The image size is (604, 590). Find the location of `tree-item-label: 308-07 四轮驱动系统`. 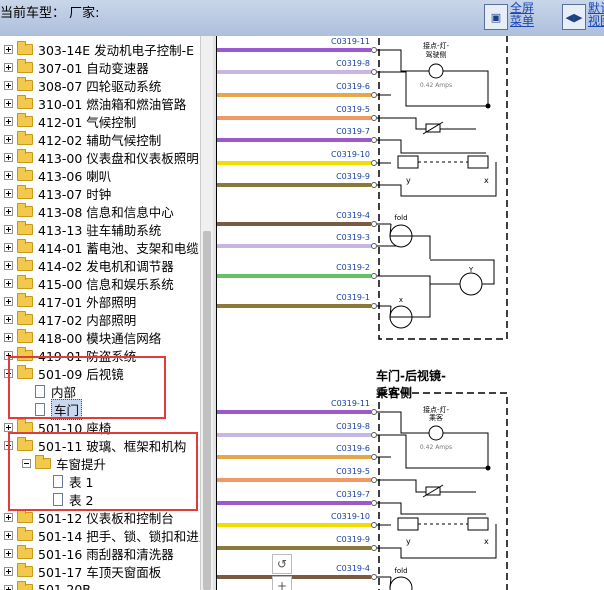

tree-item-label: 308-07 四轮驱动系统 is located at coordinates (99, 85).